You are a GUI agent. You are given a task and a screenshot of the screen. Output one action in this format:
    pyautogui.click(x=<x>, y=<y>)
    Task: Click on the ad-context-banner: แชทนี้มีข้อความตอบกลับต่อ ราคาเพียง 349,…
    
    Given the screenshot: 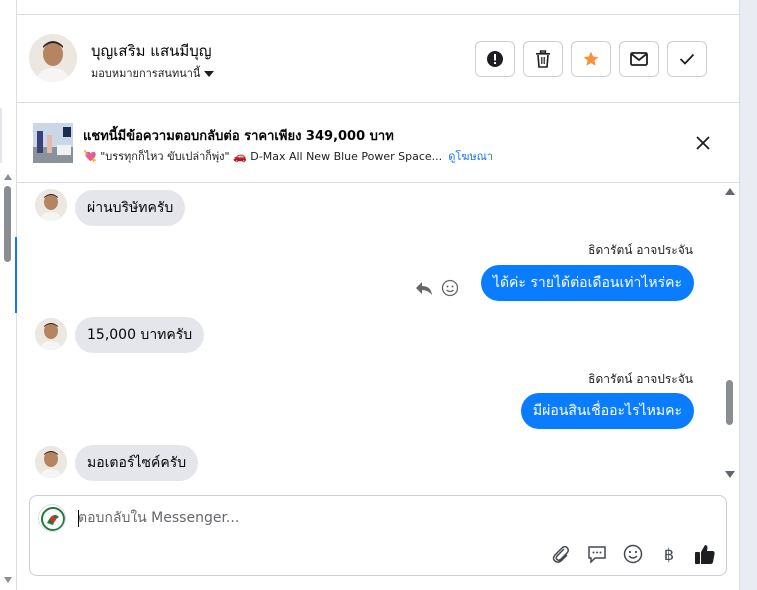 What is the action you would take?
    pyautogui.click(x=378, y=143)
    